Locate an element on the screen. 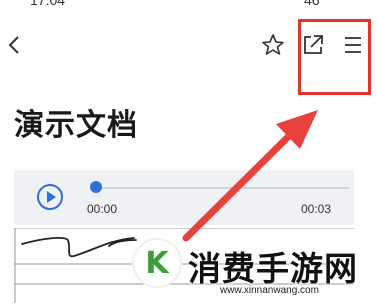 This screenshot has height=307, width=378. star-icon is located at coordinates (273, 44).